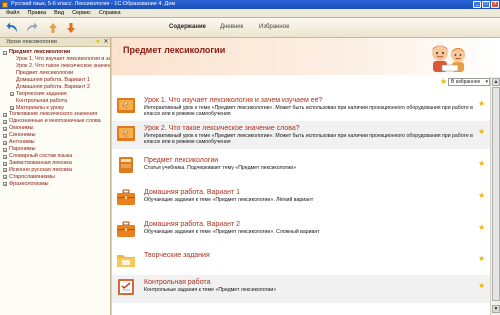 The width and height of the screenshot is (500, 315). I want to click on menu-file: Файл, so click(13, 13).